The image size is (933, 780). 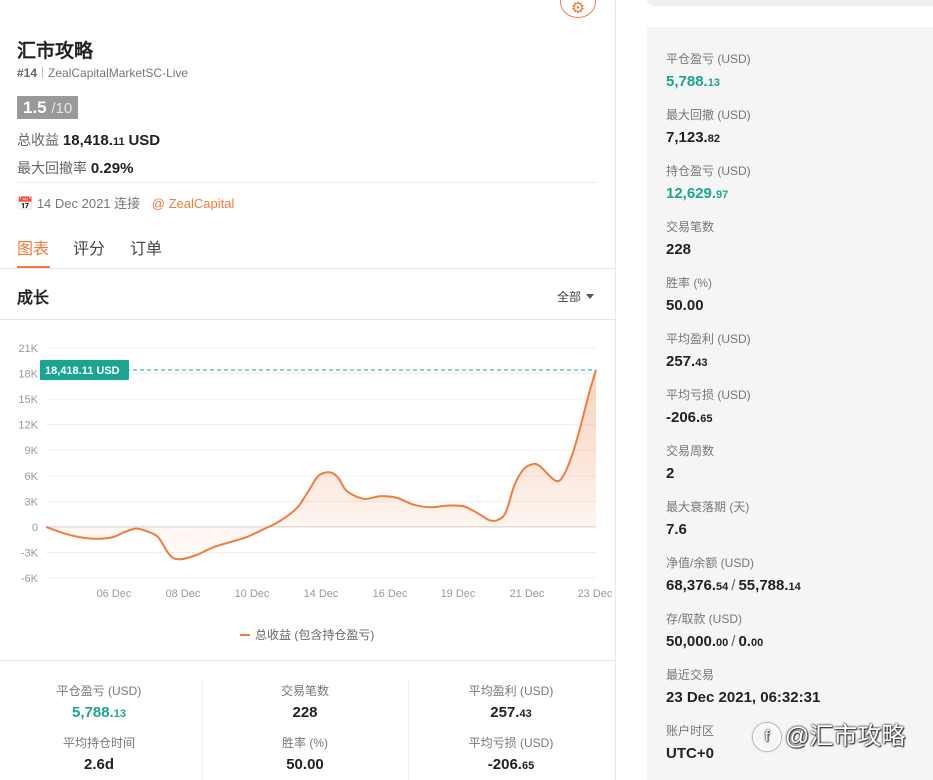 I want to click on x-tick-label: 14 Dec, so click(x=321, y=594).